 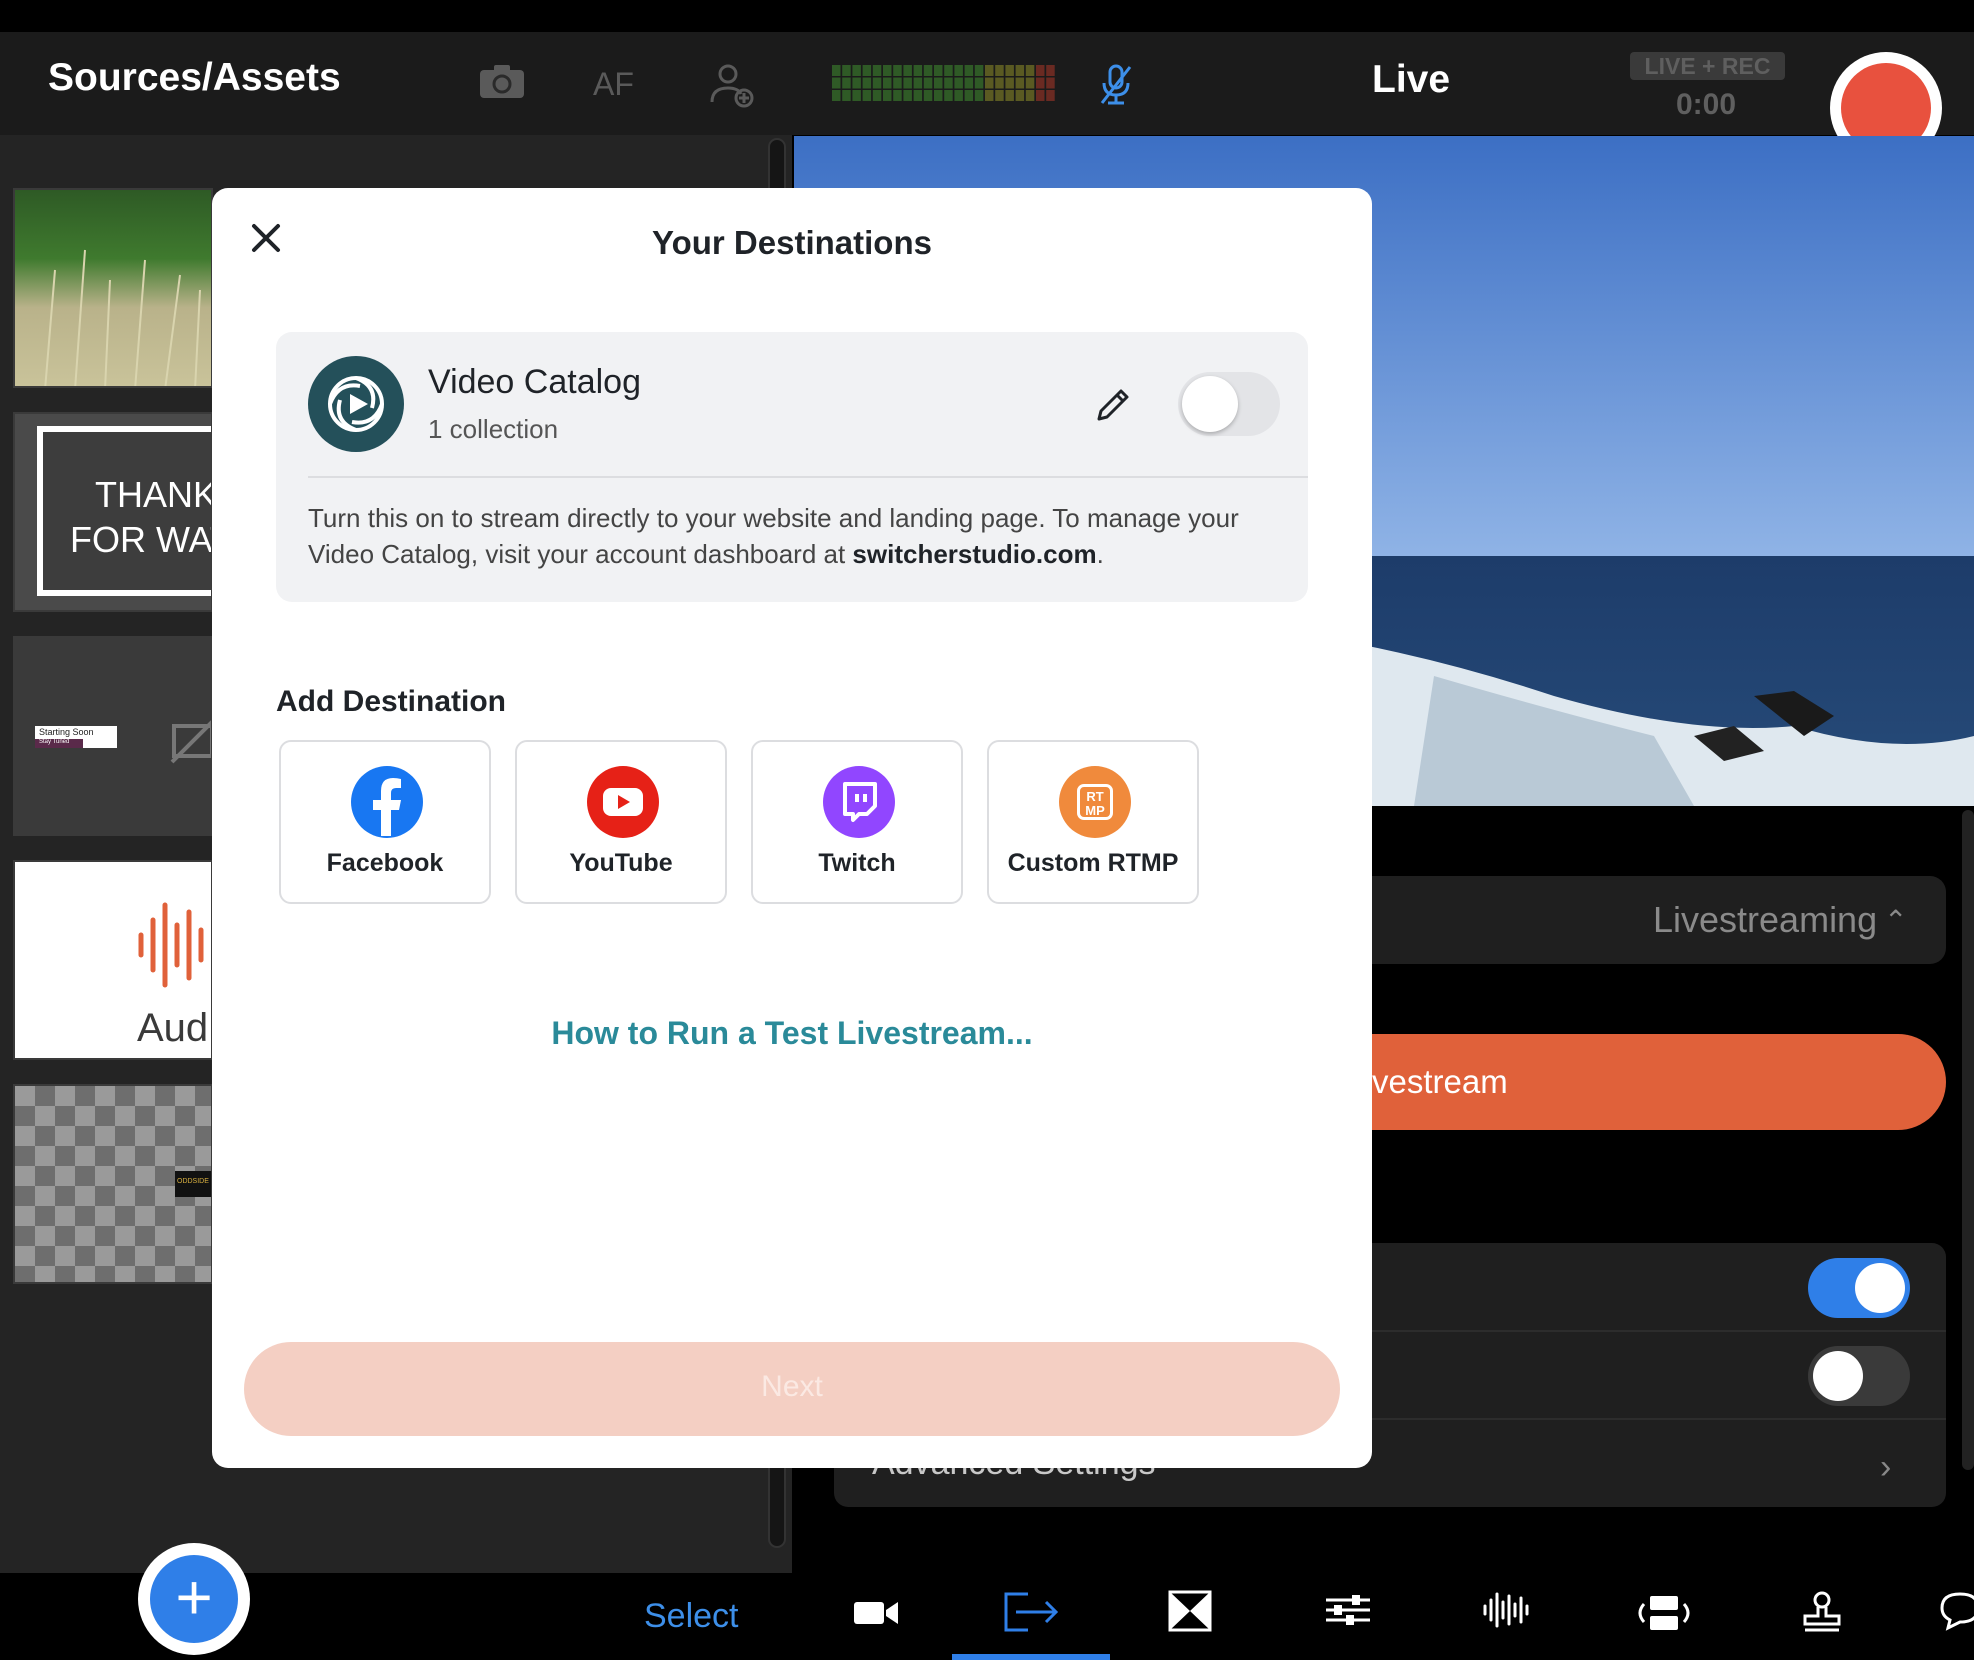 I want to click on camera-switch-icon, so click(x=502, y=85).